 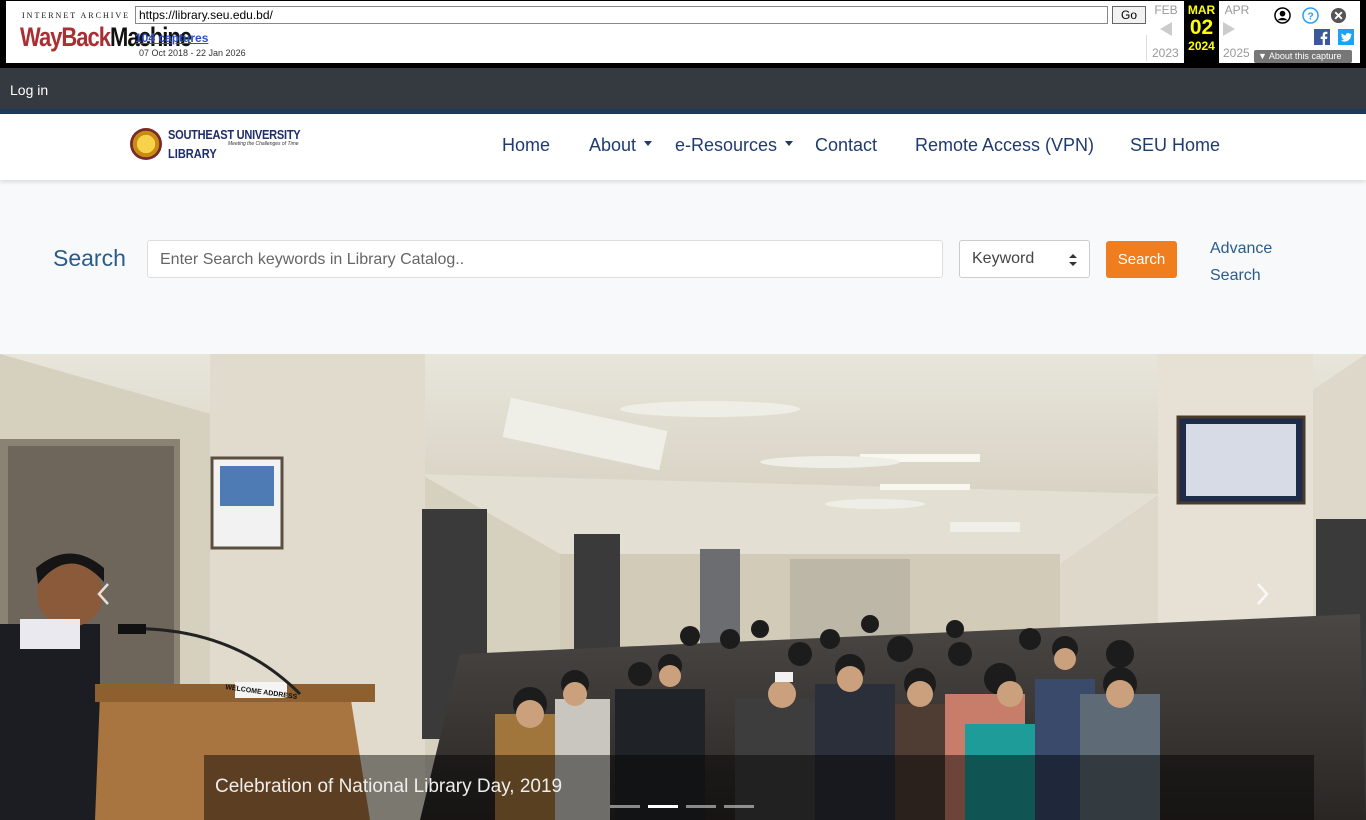 I want to click on help-icon: ?, so click(x=1310, y=15).